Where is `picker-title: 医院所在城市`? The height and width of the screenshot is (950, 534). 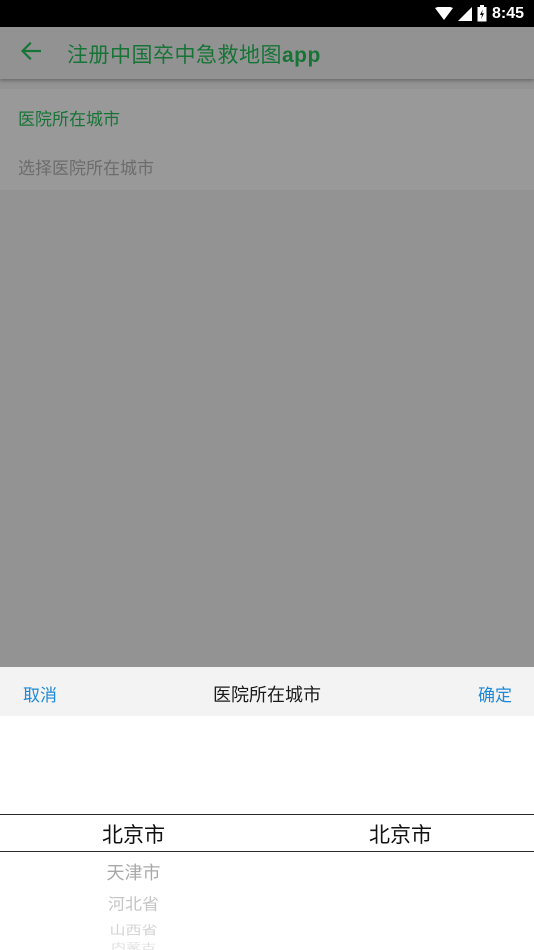
picker-title: 医院所在城市 is located at coordinates (267, 695).